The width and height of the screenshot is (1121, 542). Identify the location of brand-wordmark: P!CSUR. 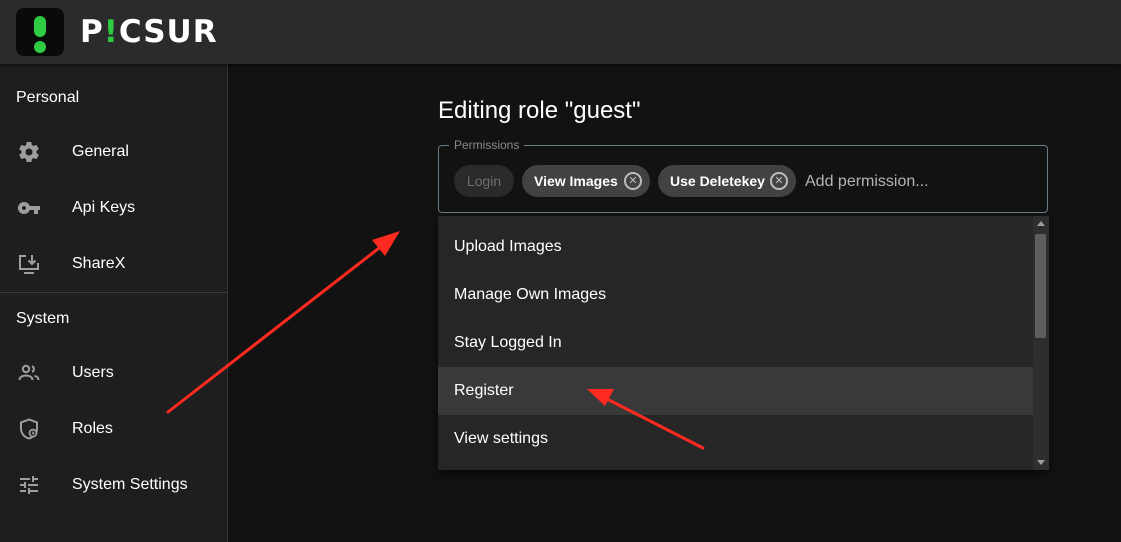
(149, 32).